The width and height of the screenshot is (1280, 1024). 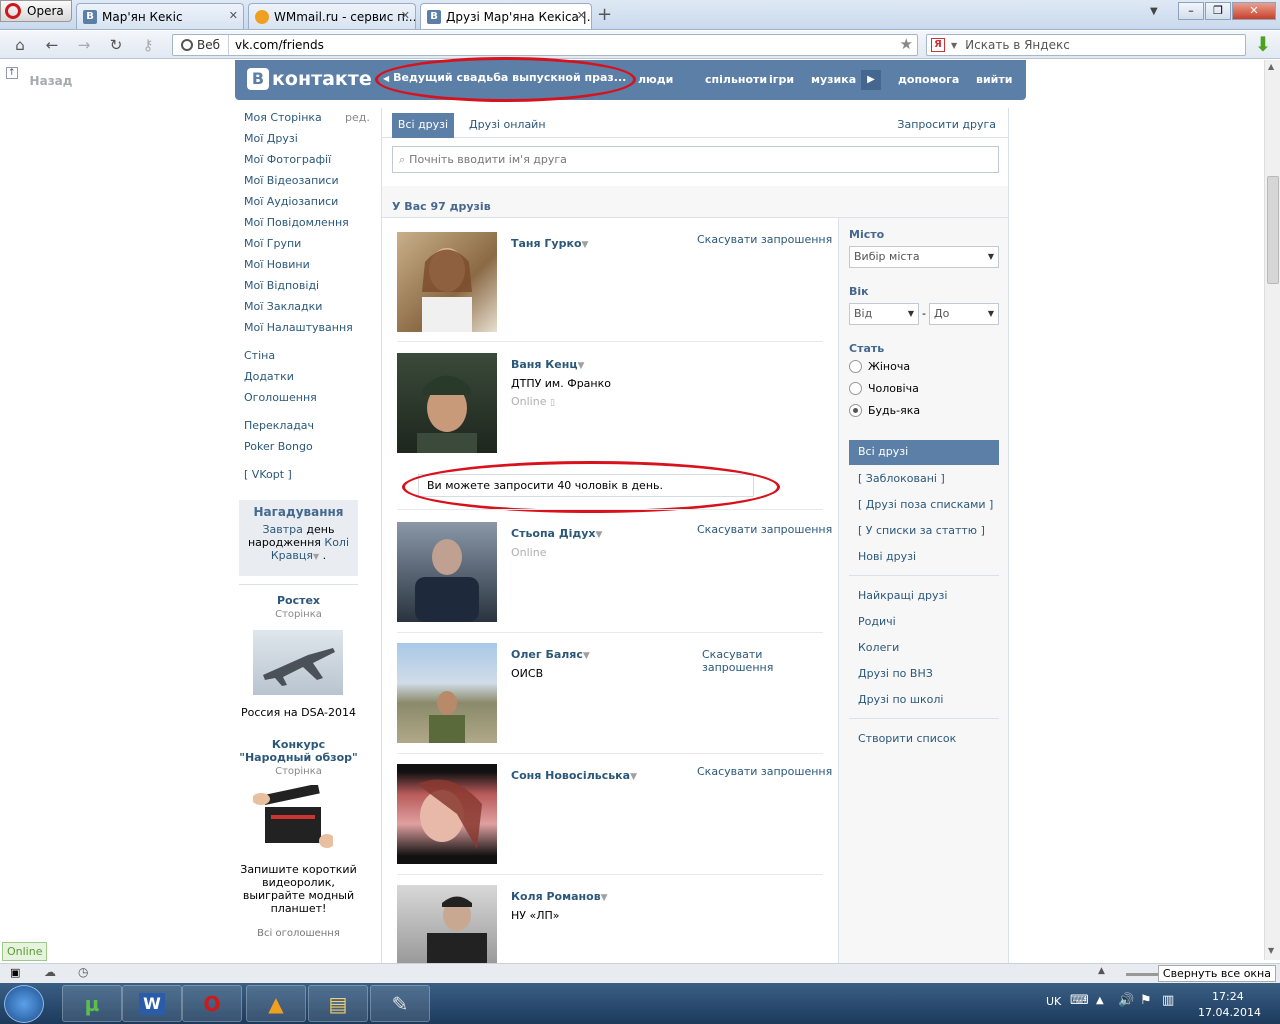 What do you see at coordinates (272, 243) in the screenshot?
I see `menu-my-groups: Мої Групи` at bounding box center [272, 243].